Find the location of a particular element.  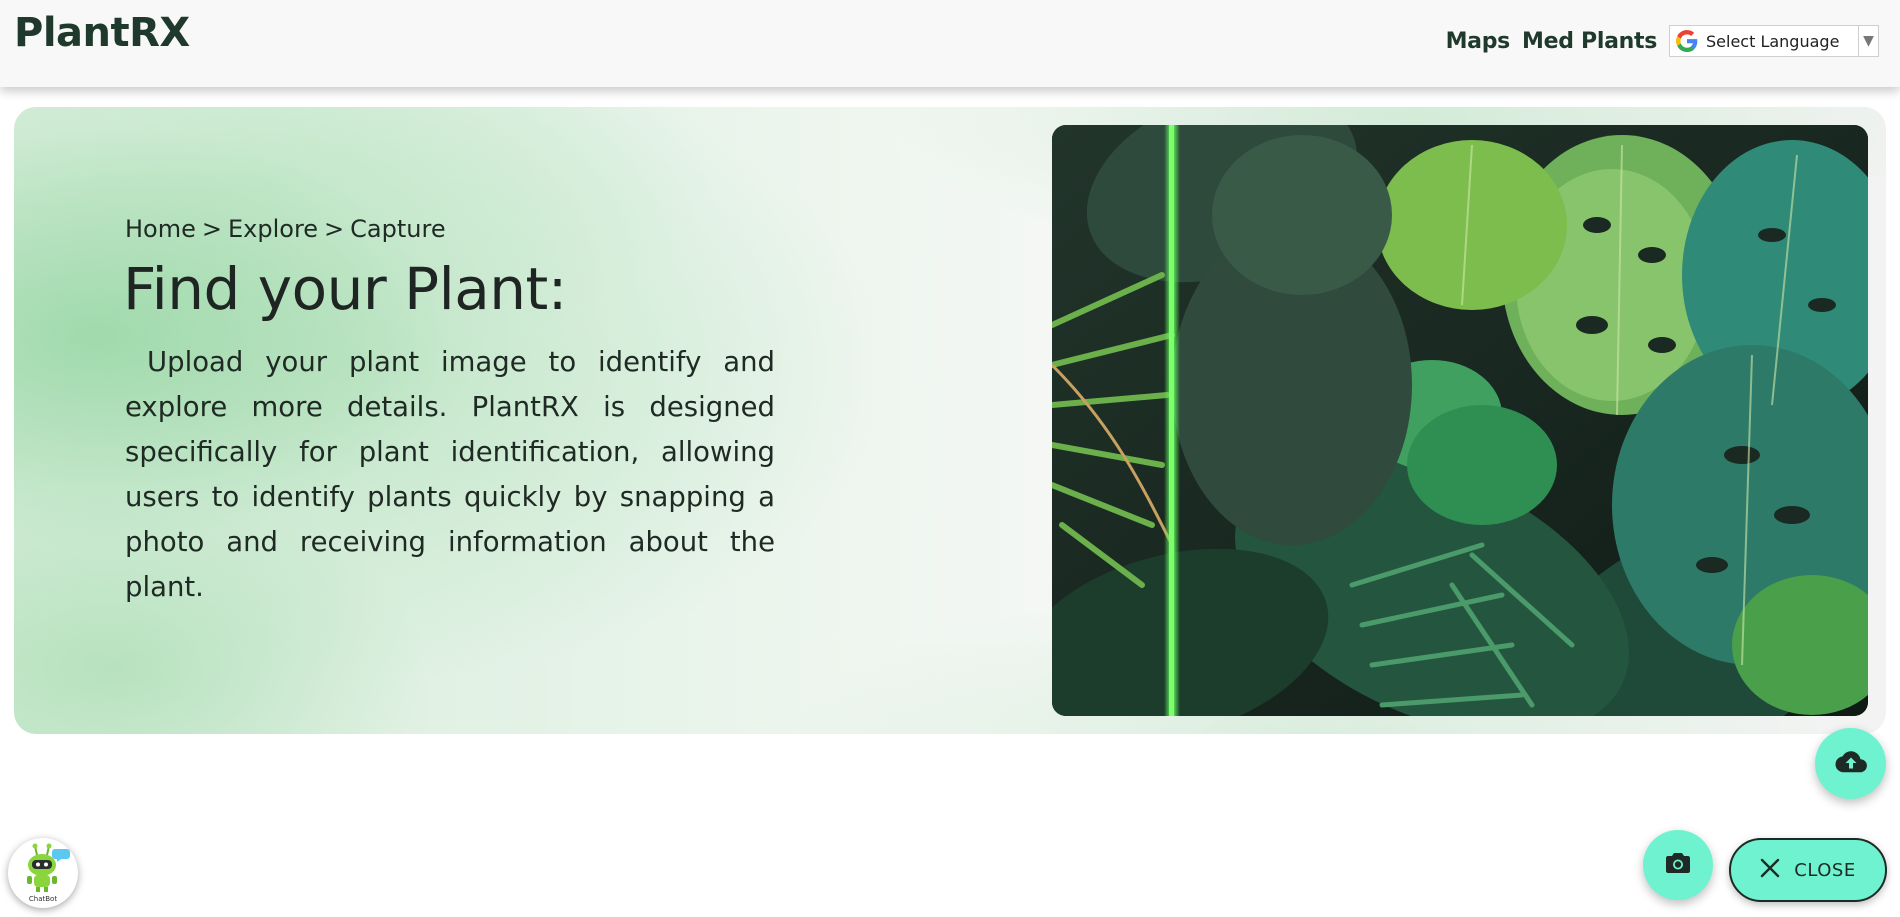

google-g-icon is located at coordinates (1687, 41).